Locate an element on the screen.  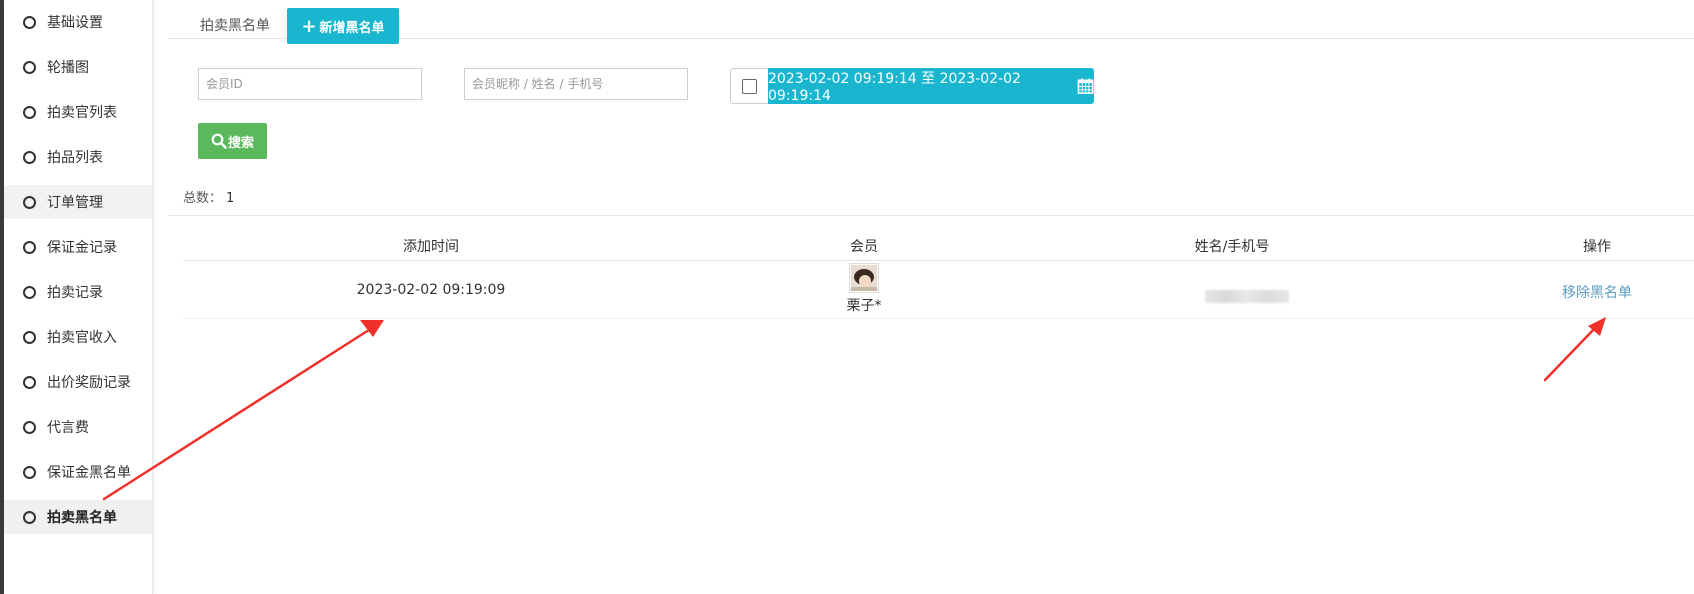
sidebar-item-endorsement-fee: 代言费 is located at coordinates (78, 427).